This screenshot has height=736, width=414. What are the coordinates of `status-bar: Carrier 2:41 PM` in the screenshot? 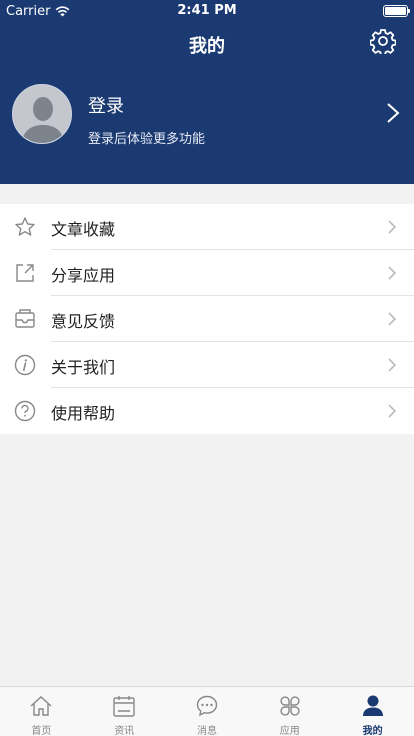 It's located at (207, 11).